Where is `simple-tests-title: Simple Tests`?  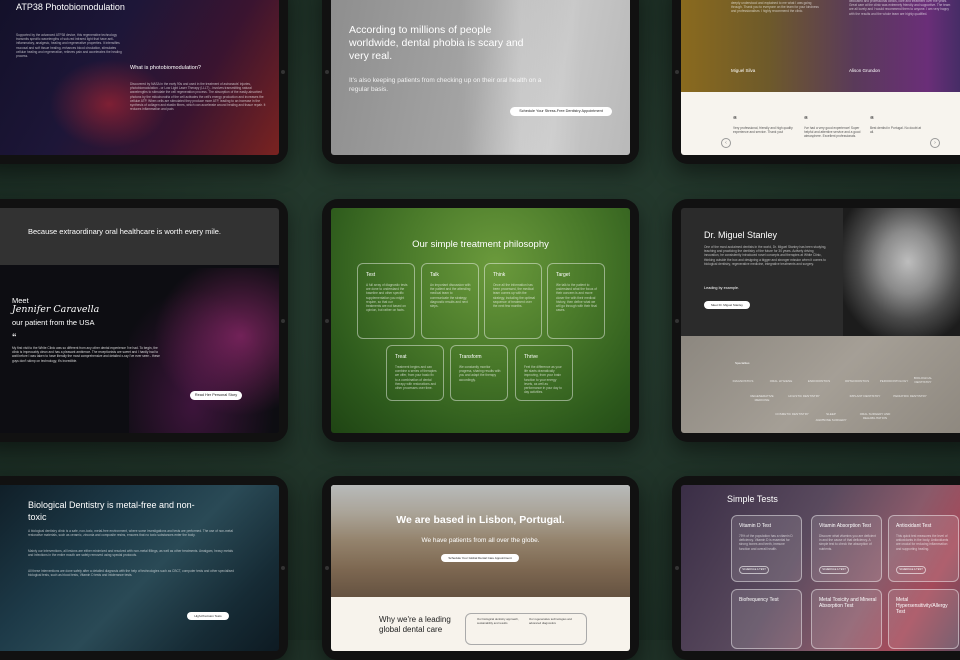
simple-tests-title: Simple Tests is located at coordinates (752, 499).